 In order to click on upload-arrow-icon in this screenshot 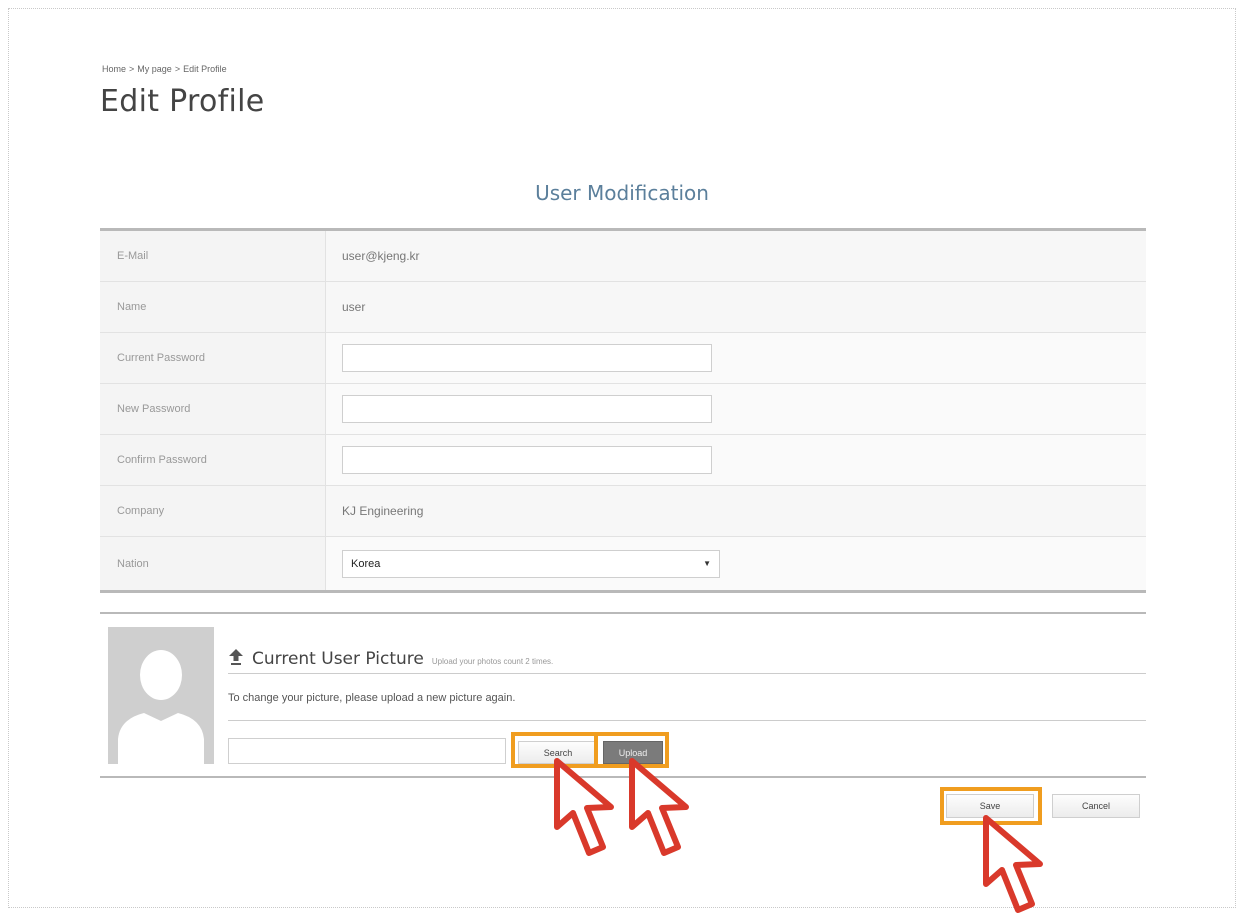, I will do `click(236, 657)`.